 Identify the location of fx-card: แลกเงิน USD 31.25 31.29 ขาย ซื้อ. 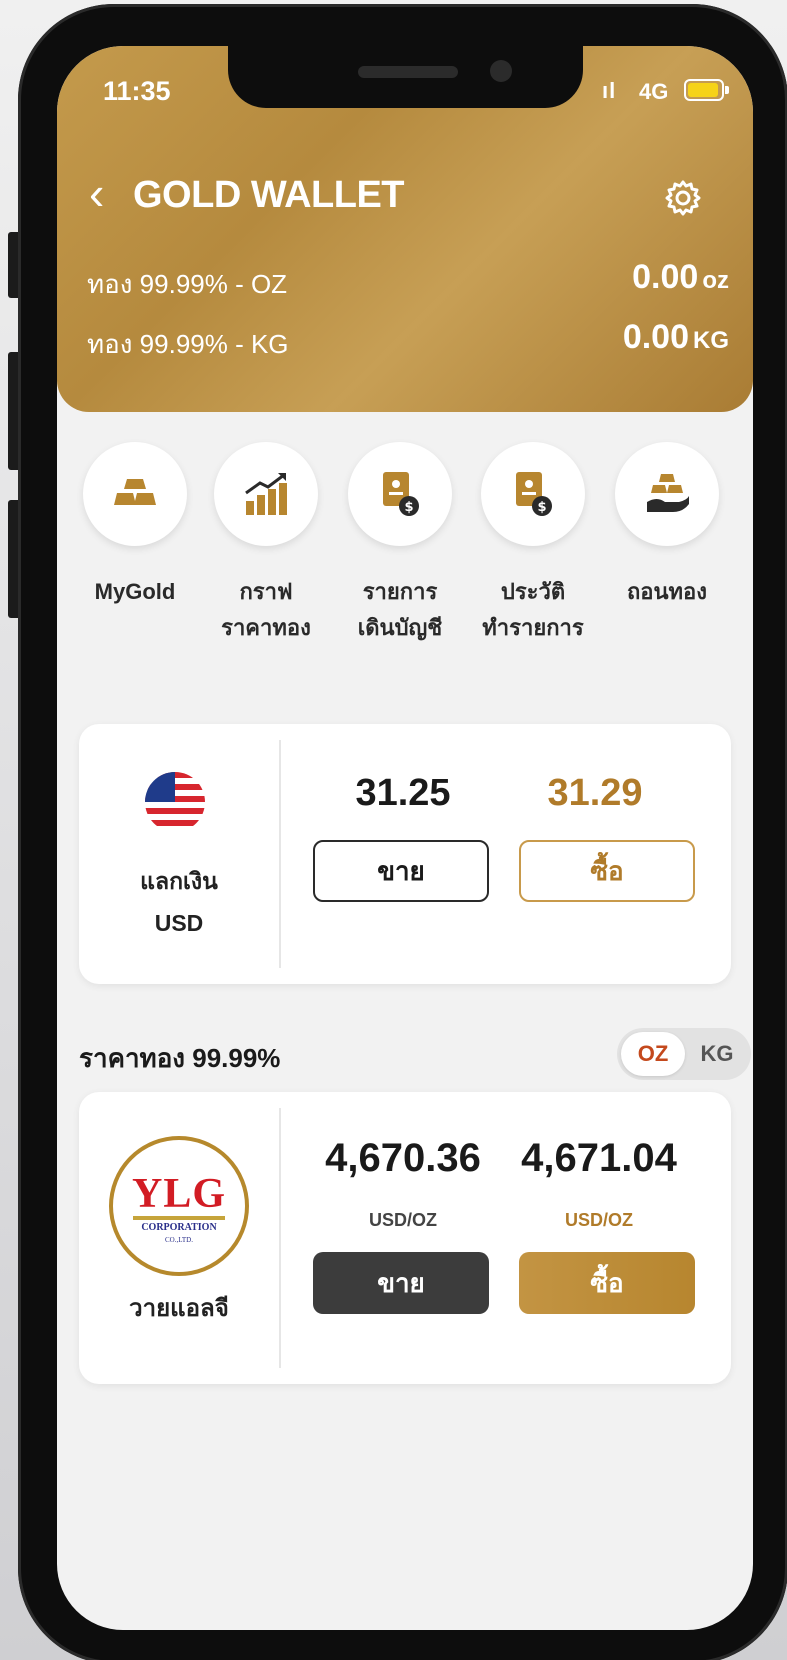
(405, 854).